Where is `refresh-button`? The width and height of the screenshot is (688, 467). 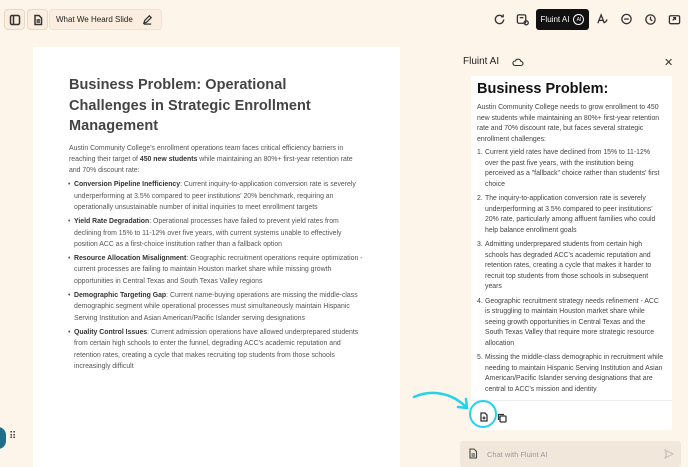 refresh-button is located at coordinates (499, 19).